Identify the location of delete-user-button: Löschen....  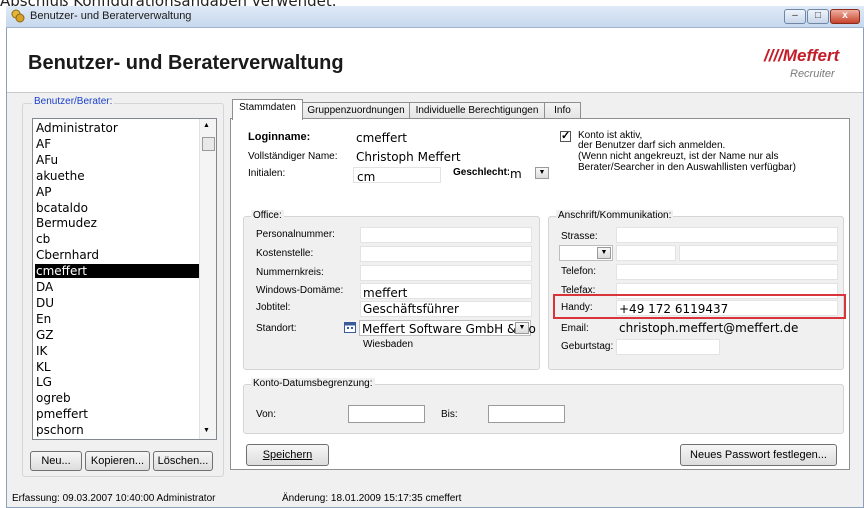
(183, 461).